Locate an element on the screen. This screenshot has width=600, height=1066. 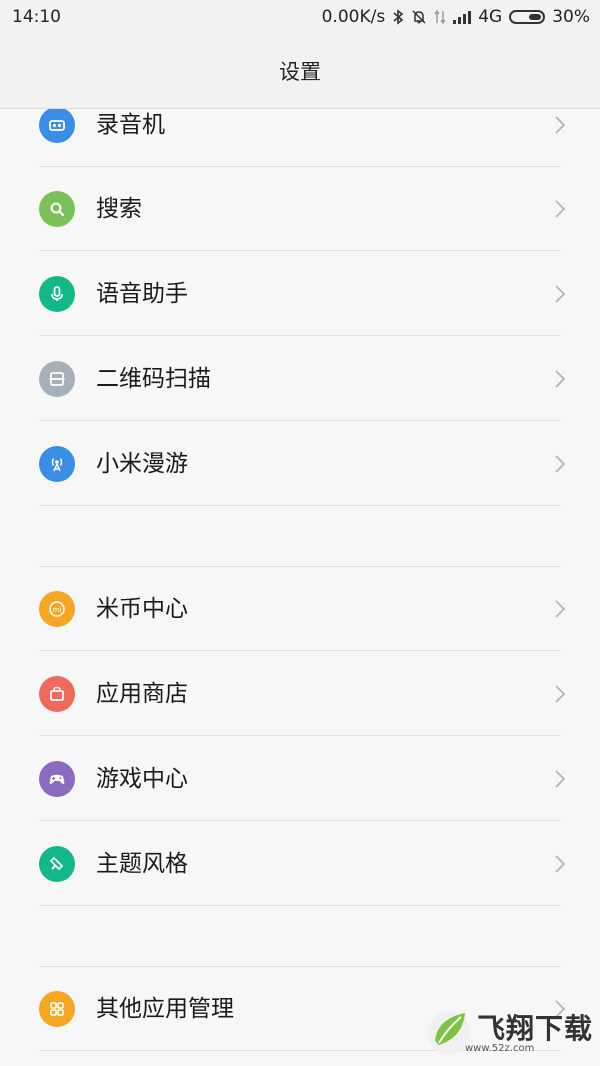
watermark: 飞翔下载 www.52z.com is located at coordinates (510, 1032).